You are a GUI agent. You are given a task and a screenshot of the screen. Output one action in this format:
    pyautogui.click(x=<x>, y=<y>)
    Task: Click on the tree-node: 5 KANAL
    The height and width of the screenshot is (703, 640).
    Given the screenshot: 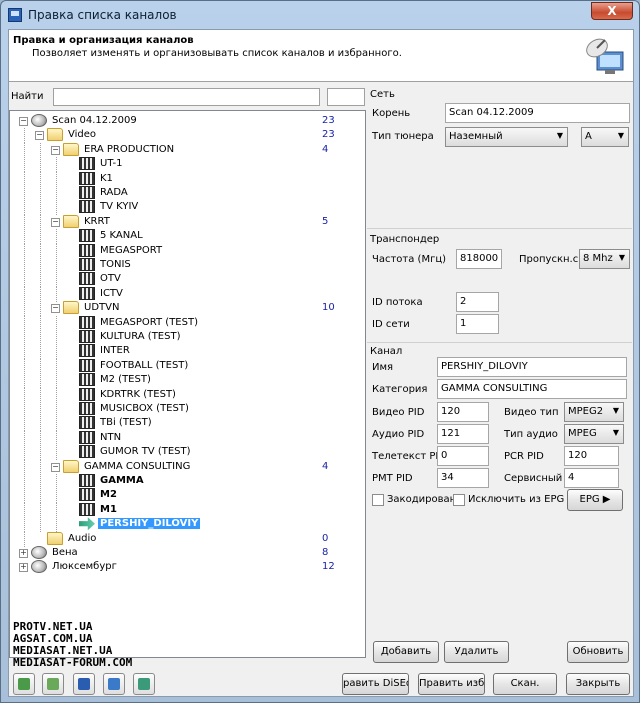 What is the action you would take?
    pyautogui.click(x=180, y=237)
    